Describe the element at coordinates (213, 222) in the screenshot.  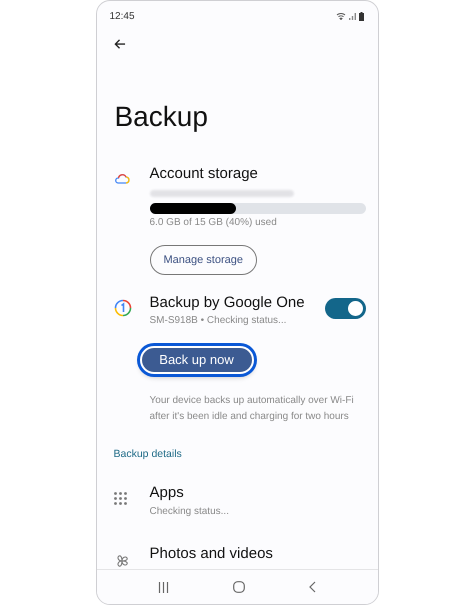
I see `storage-usage: 6.0 GB of 15 GB (40%) used` at that location.